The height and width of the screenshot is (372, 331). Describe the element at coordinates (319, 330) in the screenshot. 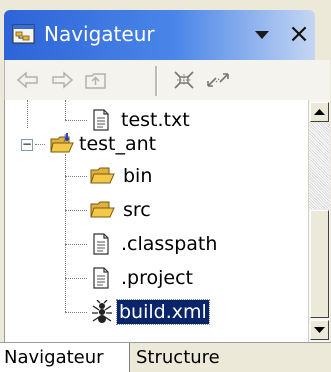

I see `scroll-down-button` at that location.